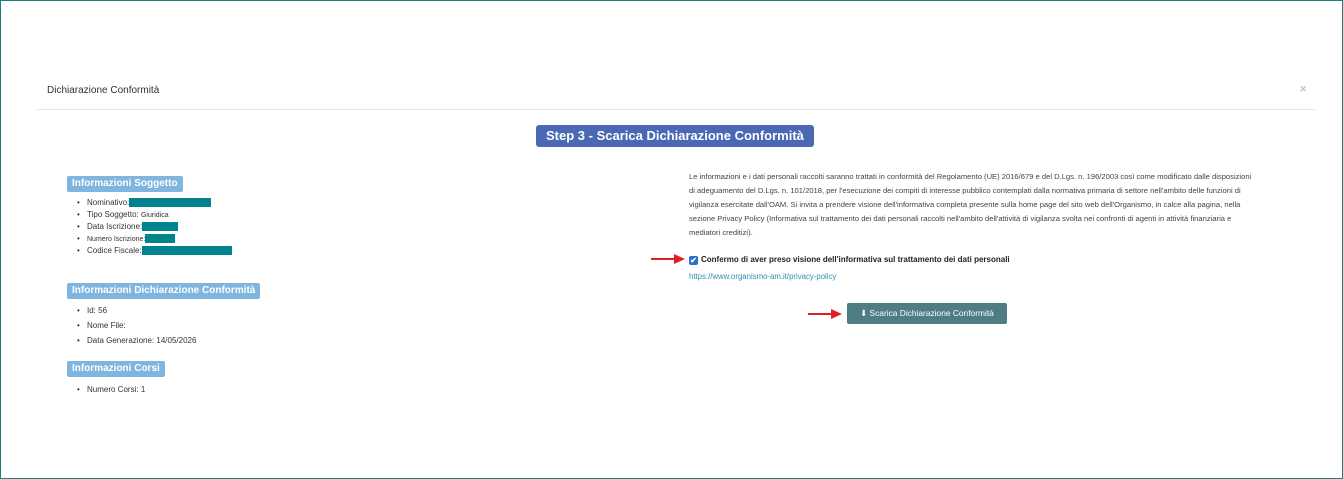  I want to click on tipo-soggetto-value: Giuridica, so click(154, 215).